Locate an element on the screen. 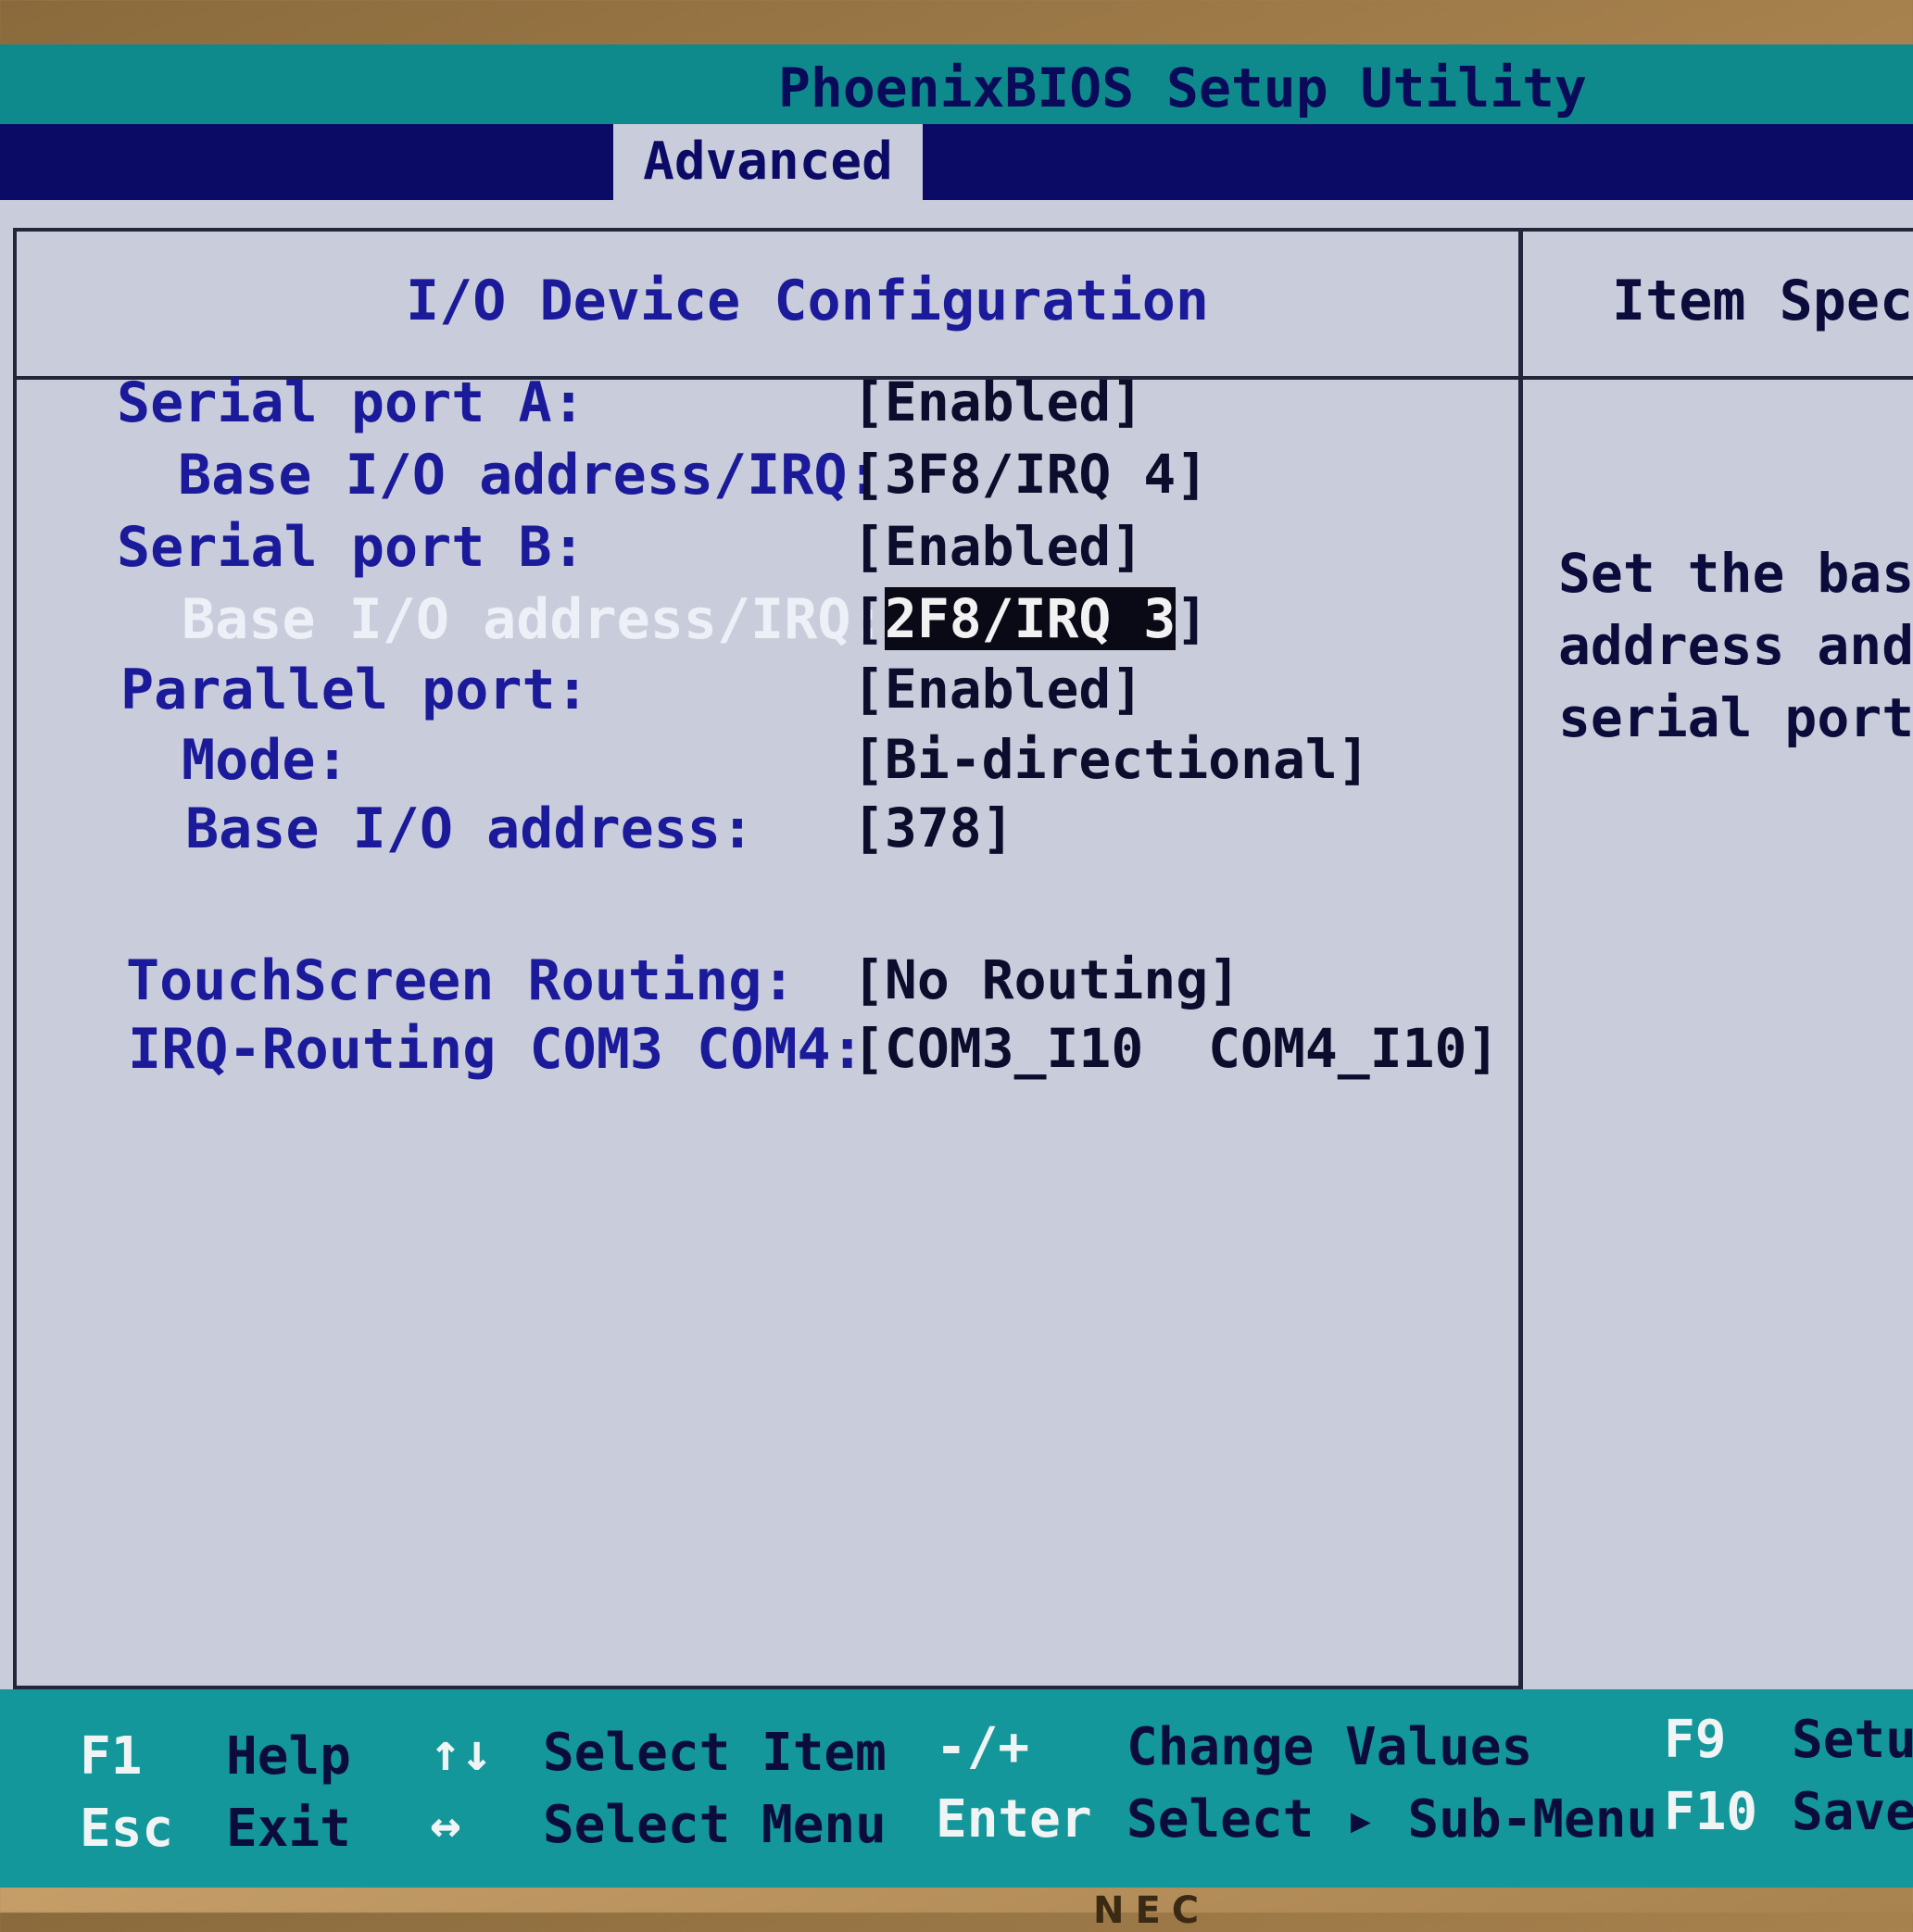 The height and width of the screenshot is (1932, 1913). setting-serial-port-b-value: [Enabled] is located at coordinates (998, 546).